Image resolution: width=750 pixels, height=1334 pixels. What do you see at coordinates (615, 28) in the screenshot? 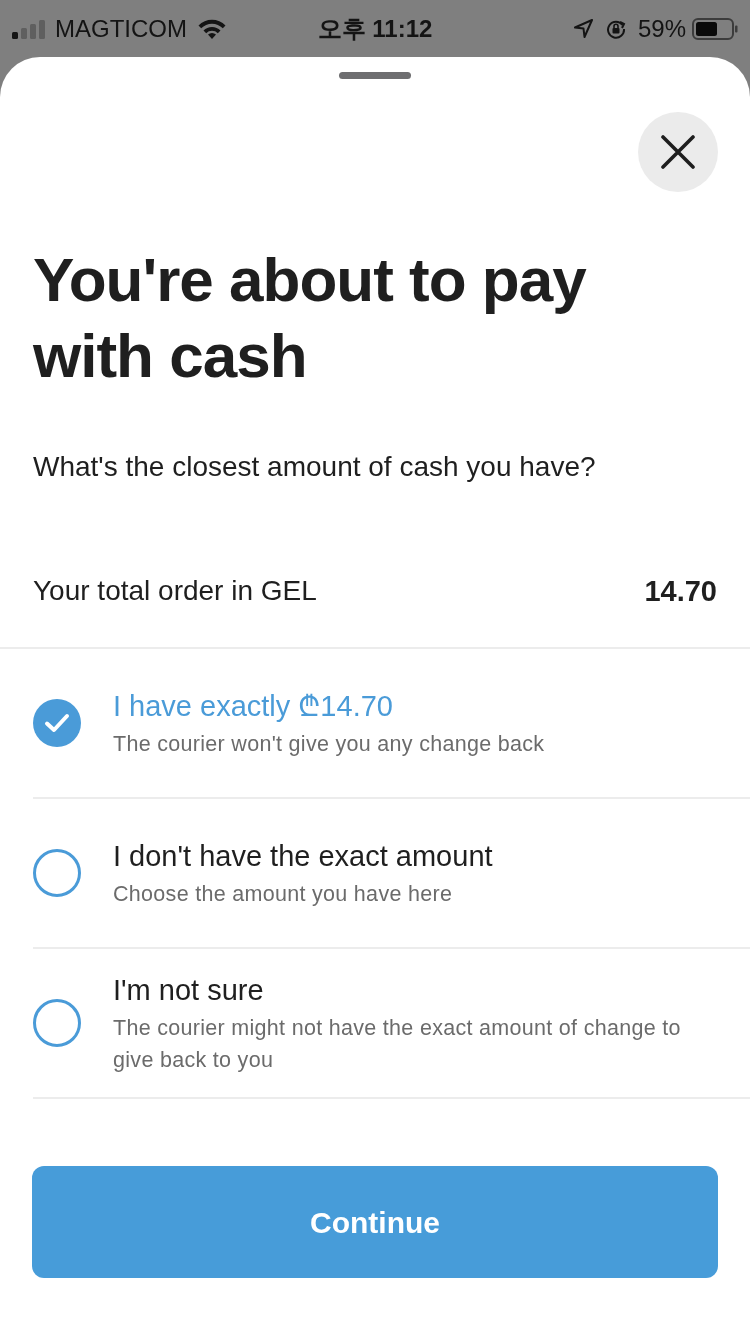
I see `rotation-lock-icon` at bounding box center [615, 28].